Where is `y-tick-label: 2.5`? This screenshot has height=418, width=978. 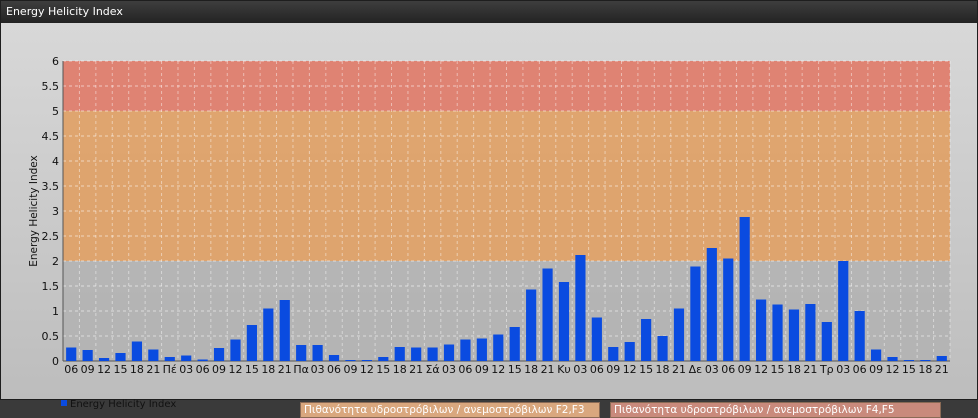
y-tick-label: 2.5 is located at coordinates (51, 236).